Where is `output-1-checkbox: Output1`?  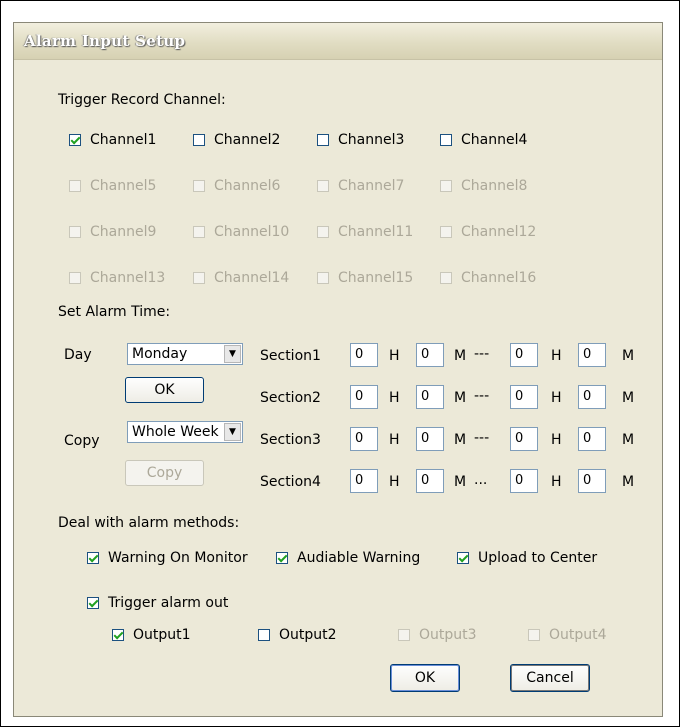 output-1-checkbox: Output1 is located at coordinates (151, 635).